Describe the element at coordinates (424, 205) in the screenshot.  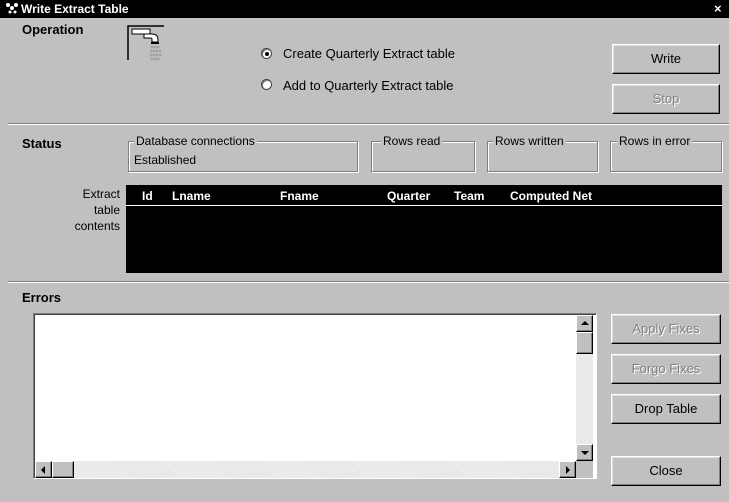
I see `header-divider` at that location.